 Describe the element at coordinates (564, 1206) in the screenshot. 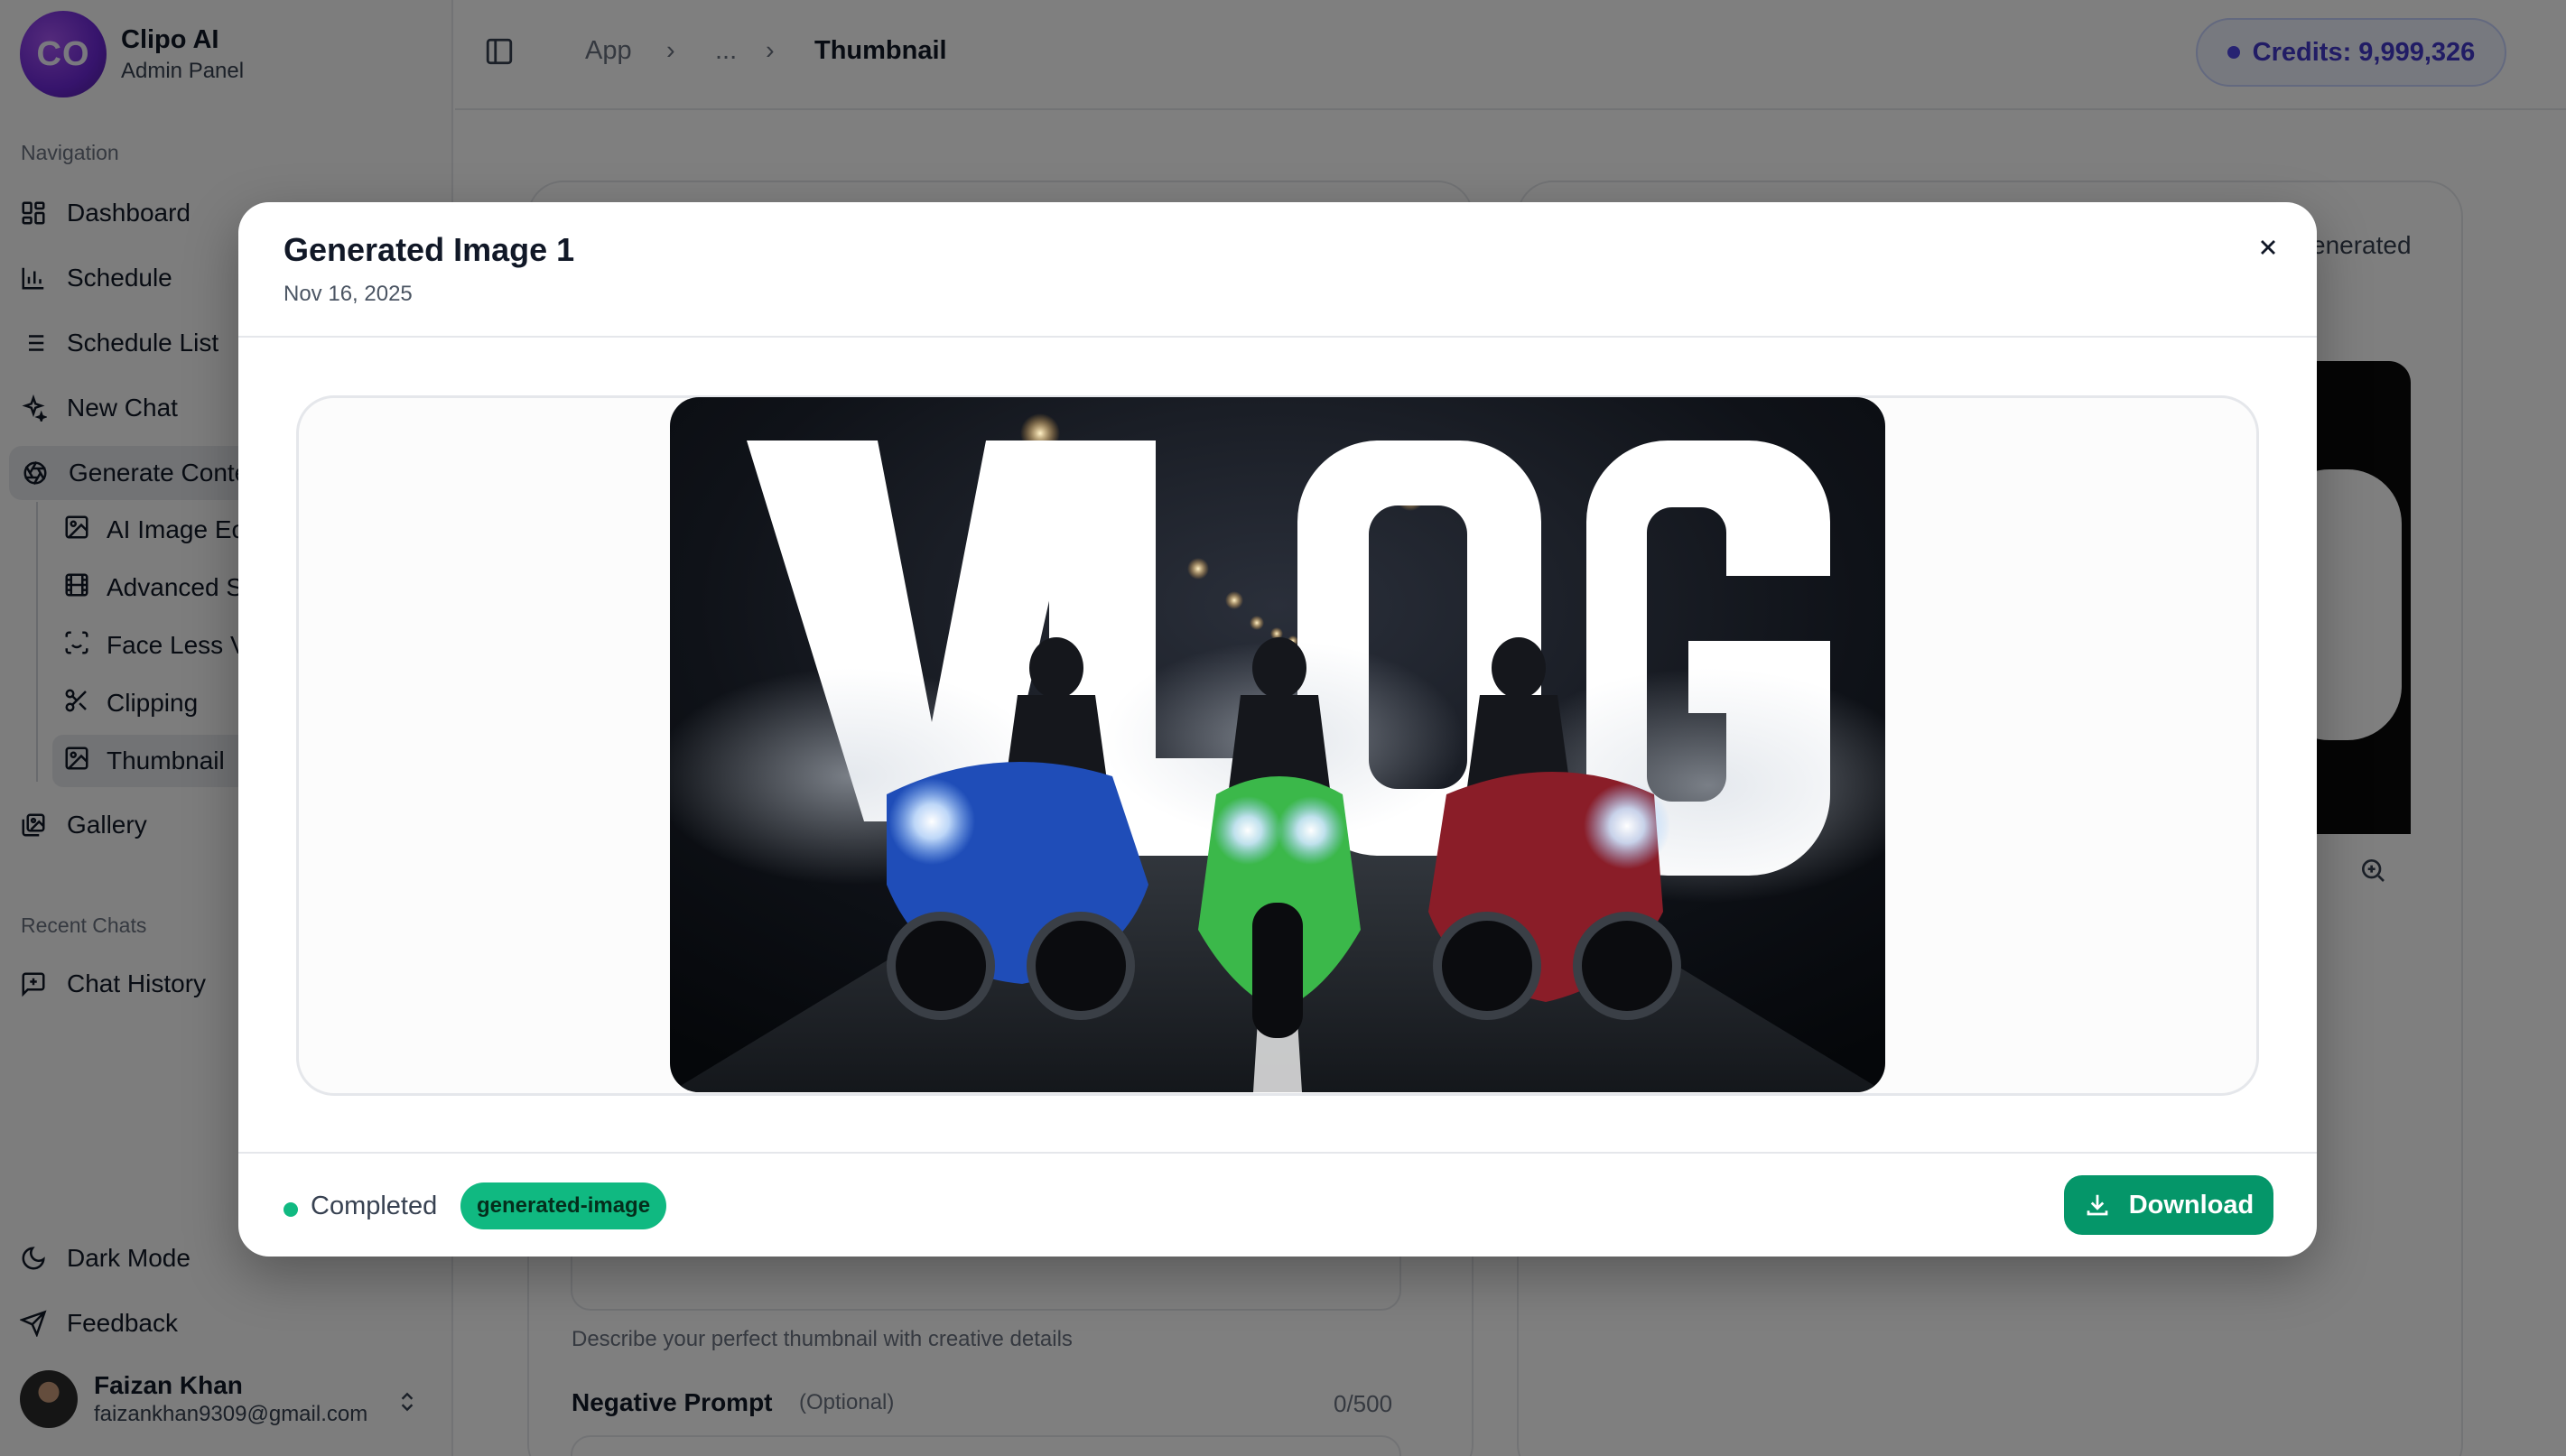

I see `type-badge: generated-image` at that location.